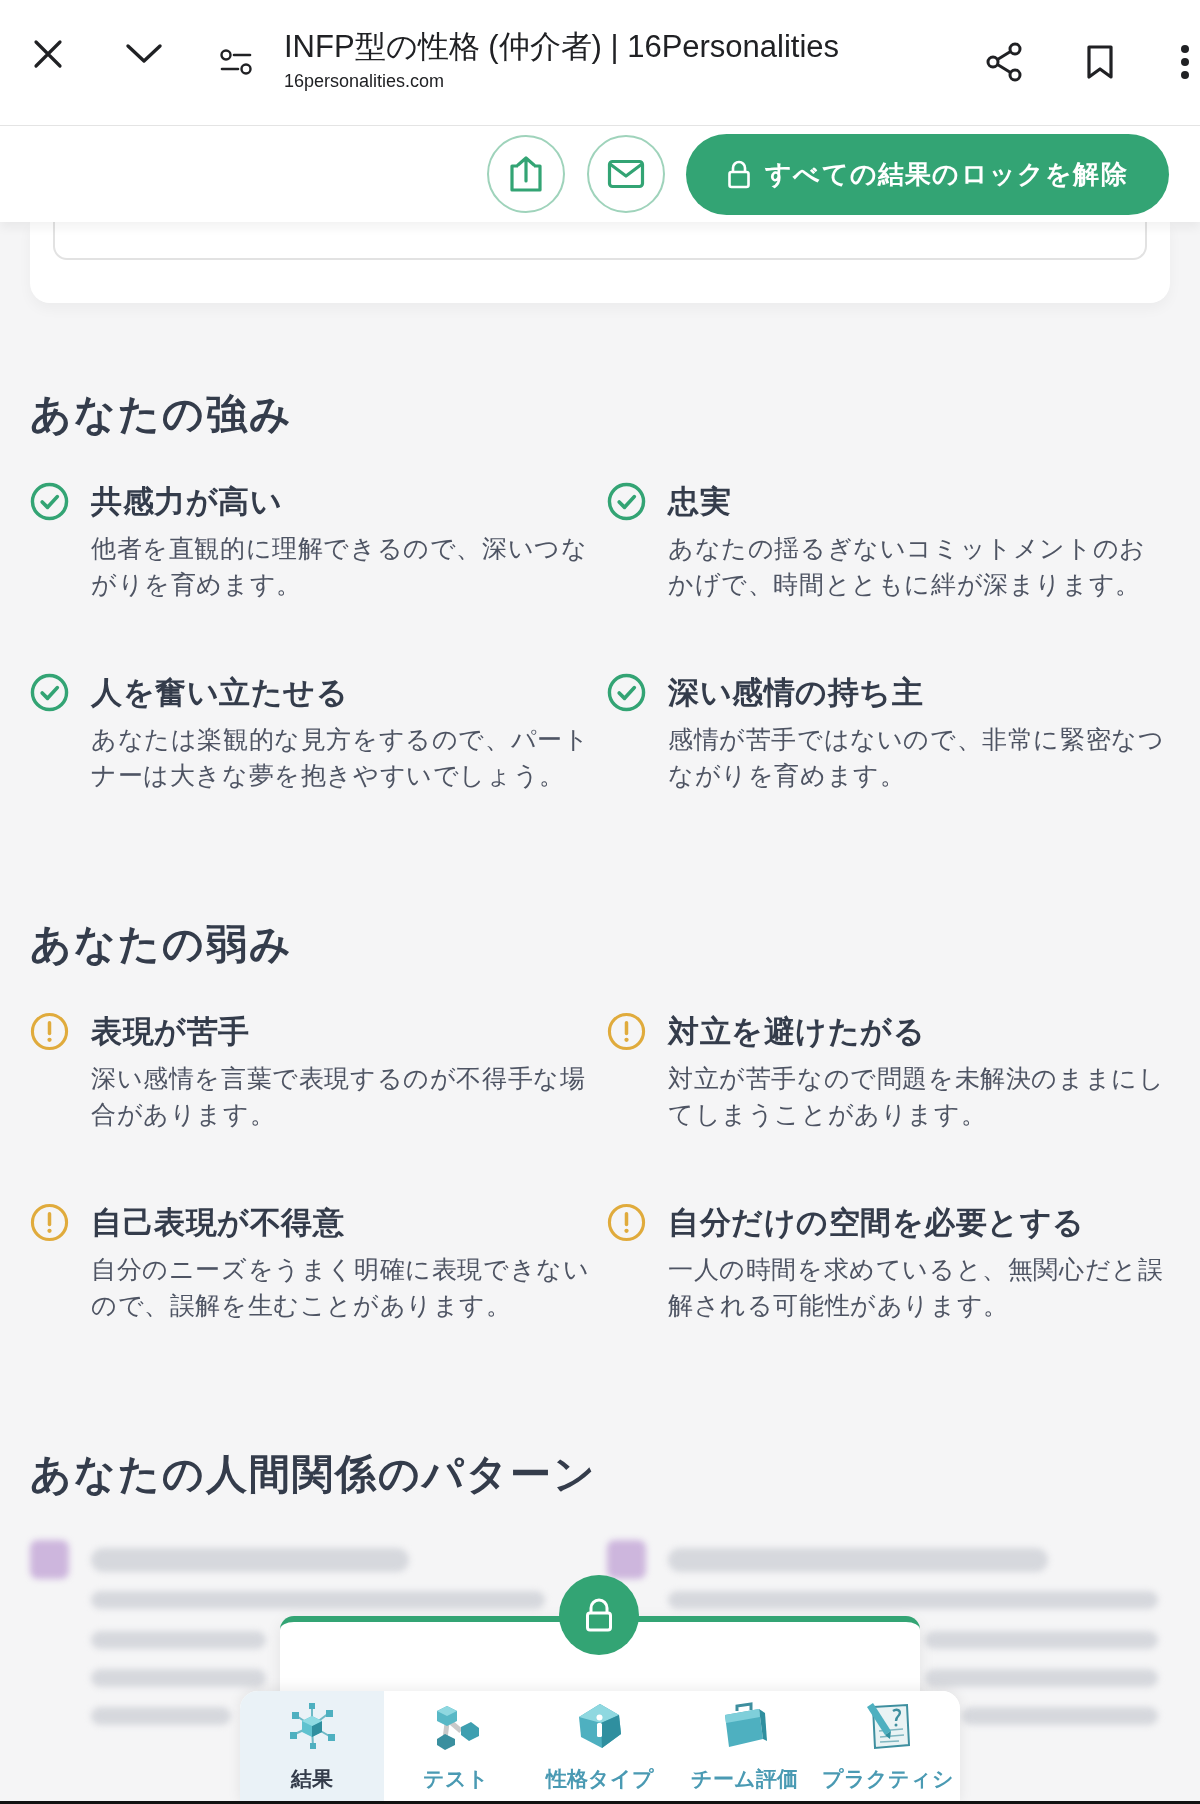 This screenshot has width=1200, height=1804. I want to click on item-description: 深い感情を言葉で表現するのが不得手な場合があります。, so click(339, 1096).